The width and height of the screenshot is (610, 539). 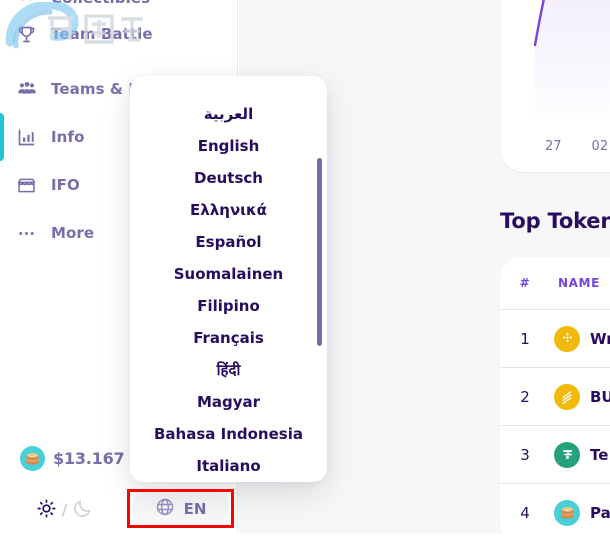 What do you see at coordinates (118, 510) in the screenshot?
I see `sidebar-footer: / EN` at bounding box center [118, 510].